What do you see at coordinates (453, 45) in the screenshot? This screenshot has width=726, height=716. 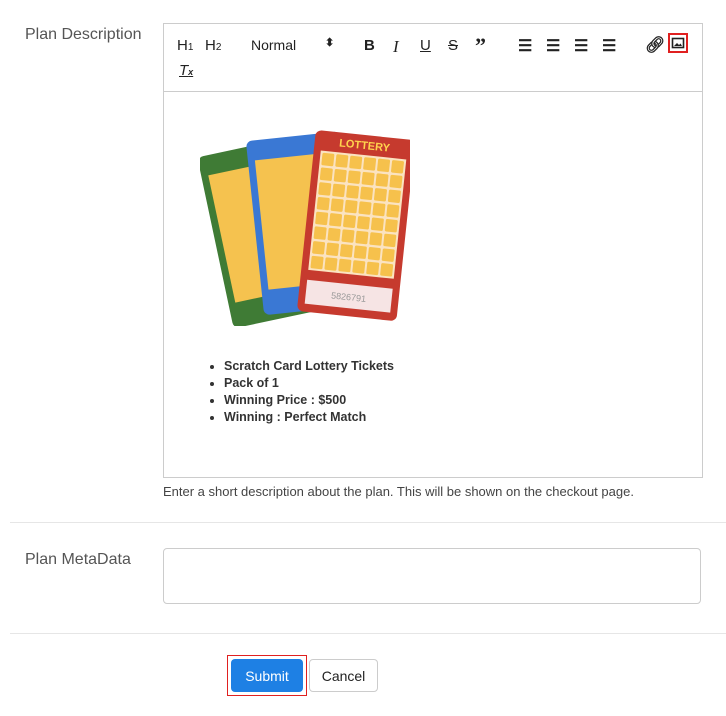 I see `strike-icon: S` at bounding box center [453, 45].